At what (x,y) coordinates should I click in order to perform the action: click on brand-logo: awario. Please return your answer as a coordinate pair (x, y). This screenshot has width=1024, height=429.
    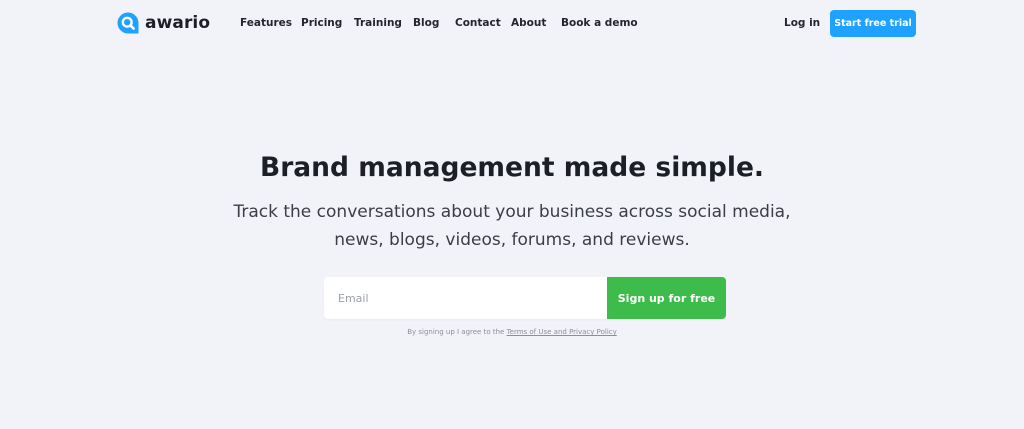
    Looking at the image, I should click on (163, 23).